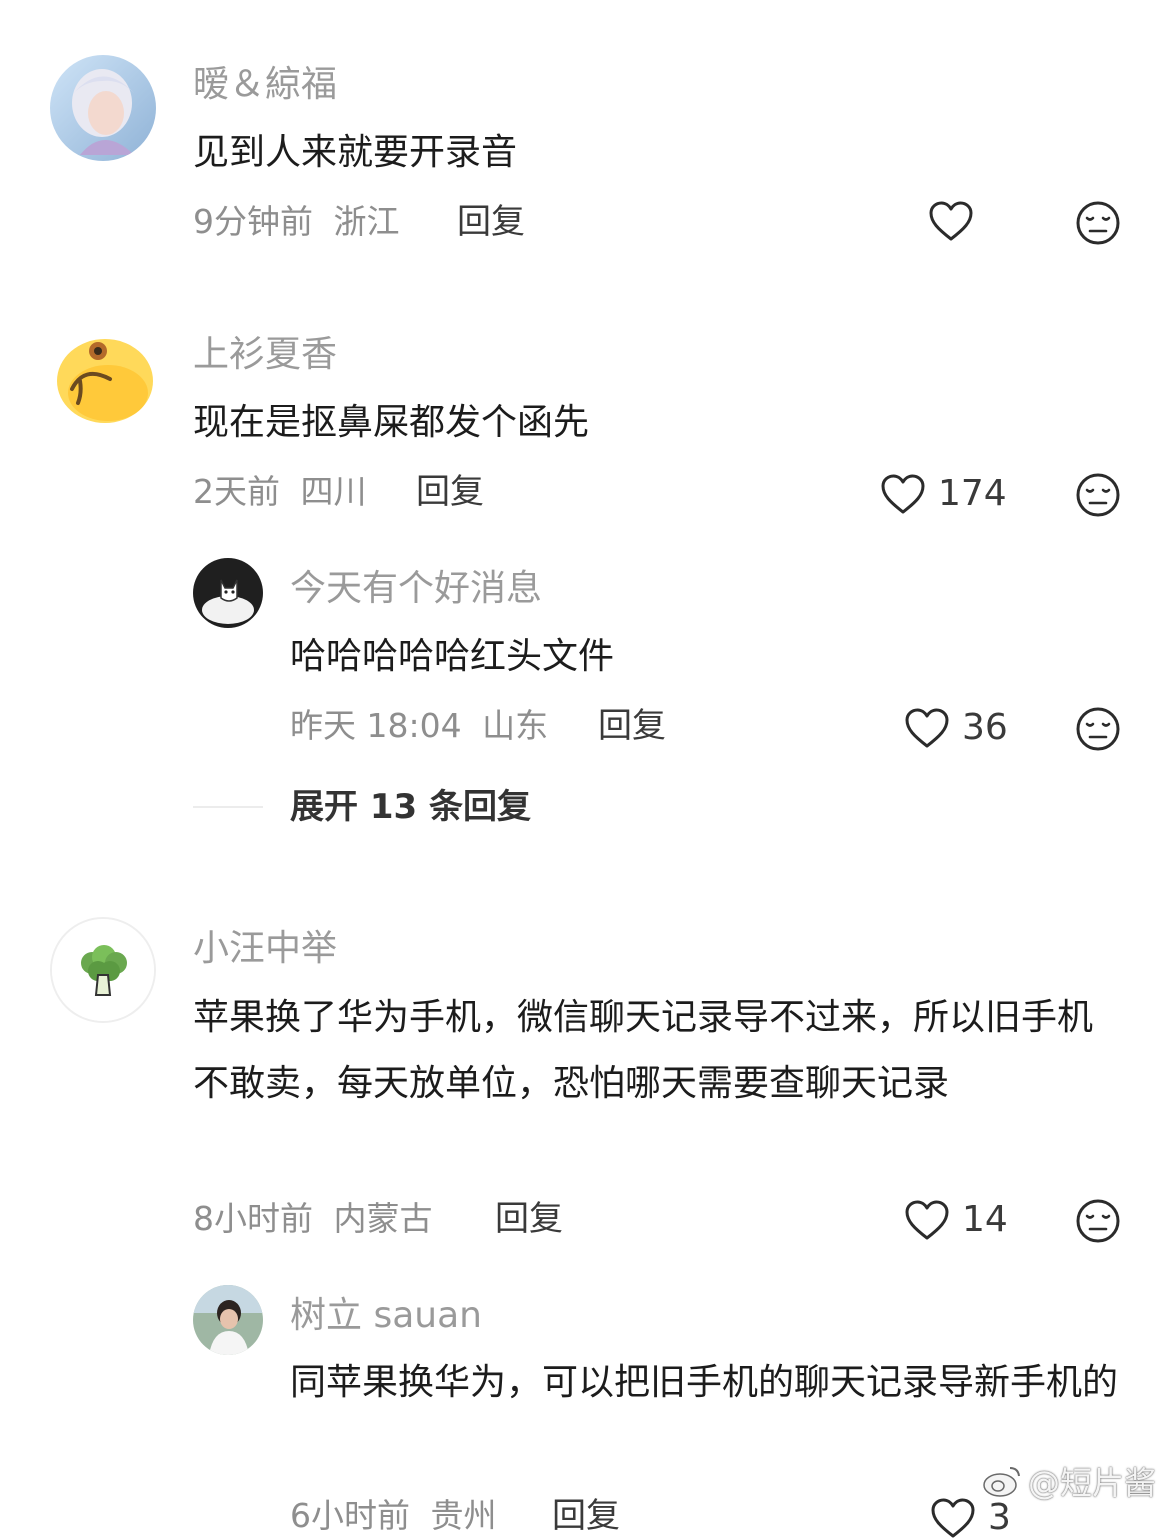  Describe the element at coordinates (972, 493) in the screenshot. I see `like-count: 174` at that location.